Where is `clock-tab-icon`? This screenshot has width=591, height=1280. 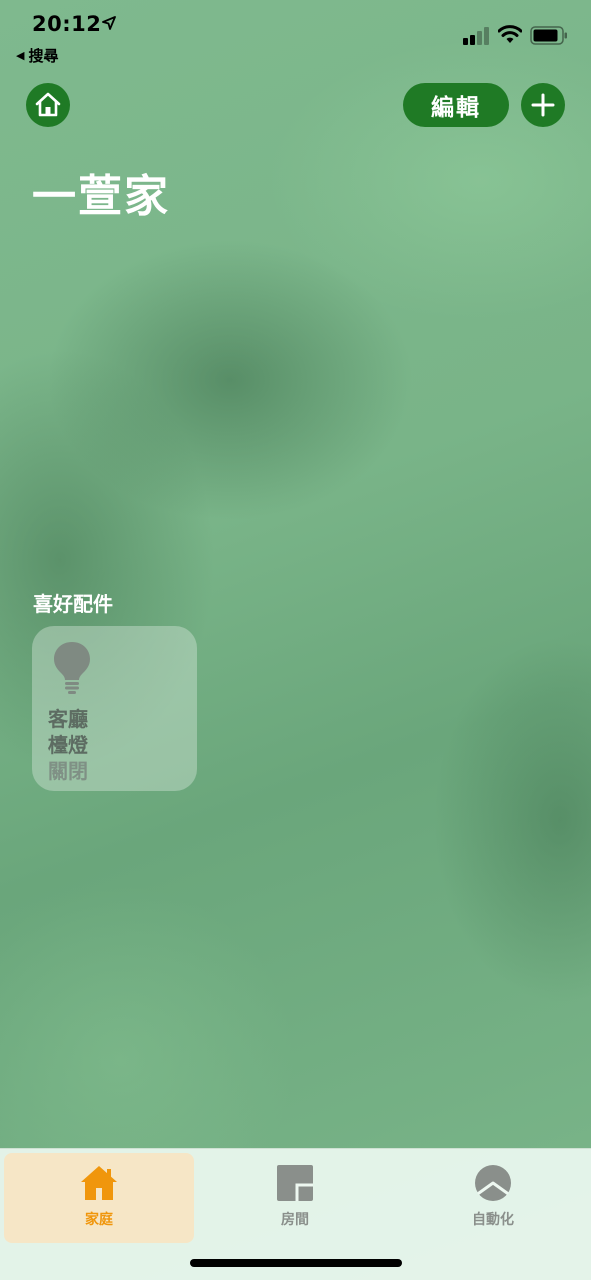
clock-tab-icon is located at coordinates (493, 1183).